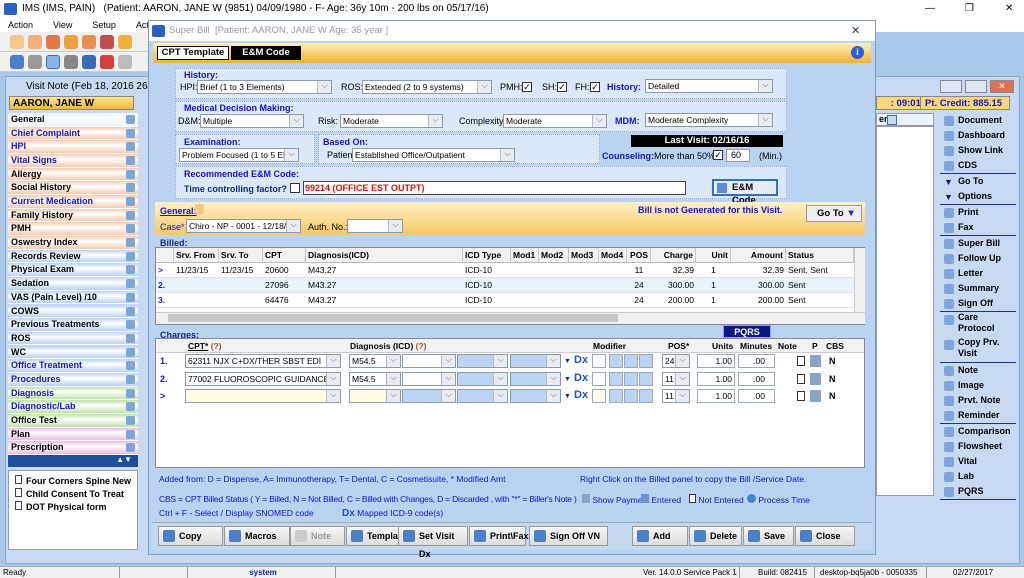 This screenshot has width=1024, height=578. Describe the element at coordinates (165, 255) in the screenshot. I see `column-header-indicator` at that location.